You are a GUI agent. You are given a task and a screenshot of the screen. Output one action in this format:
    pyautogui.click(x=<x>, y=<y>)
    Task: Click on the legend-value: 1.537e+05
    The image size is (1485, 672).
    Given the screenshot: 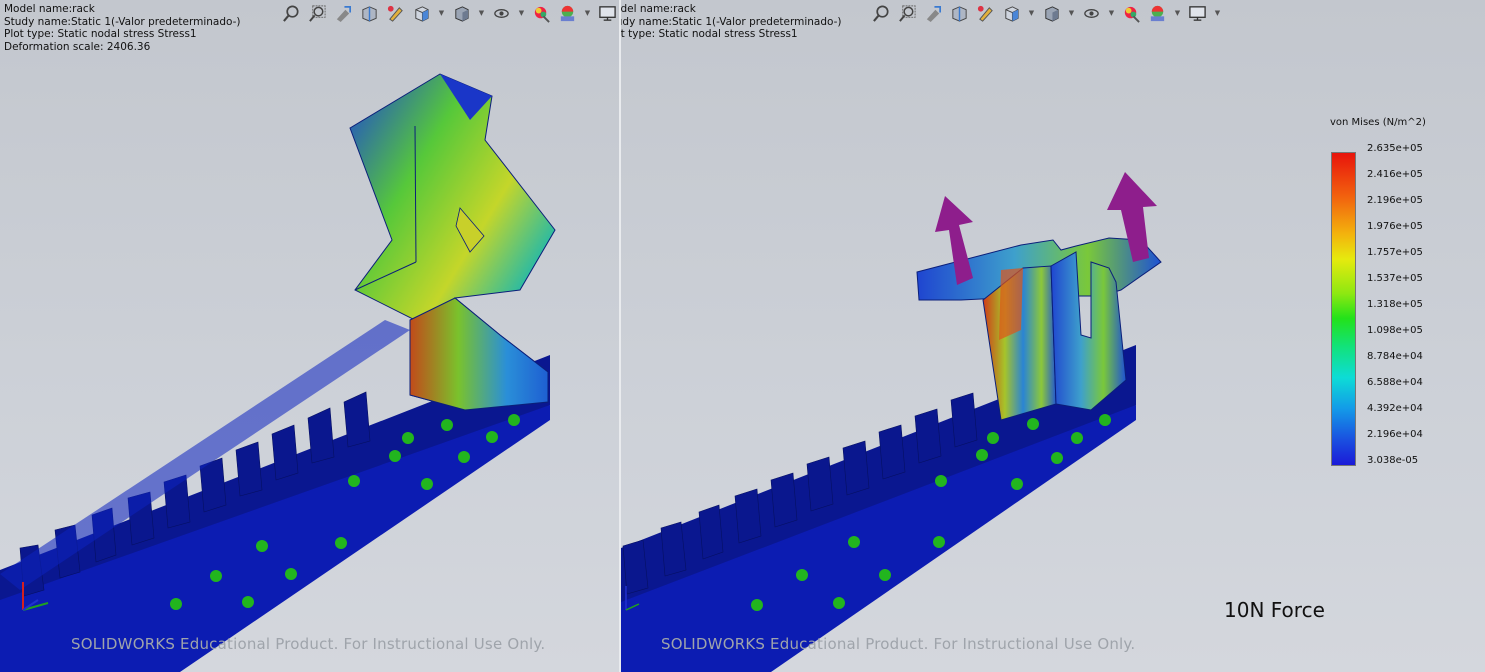 What is the action you would take?
    pyautogui.click(x=1395, y=278)
    